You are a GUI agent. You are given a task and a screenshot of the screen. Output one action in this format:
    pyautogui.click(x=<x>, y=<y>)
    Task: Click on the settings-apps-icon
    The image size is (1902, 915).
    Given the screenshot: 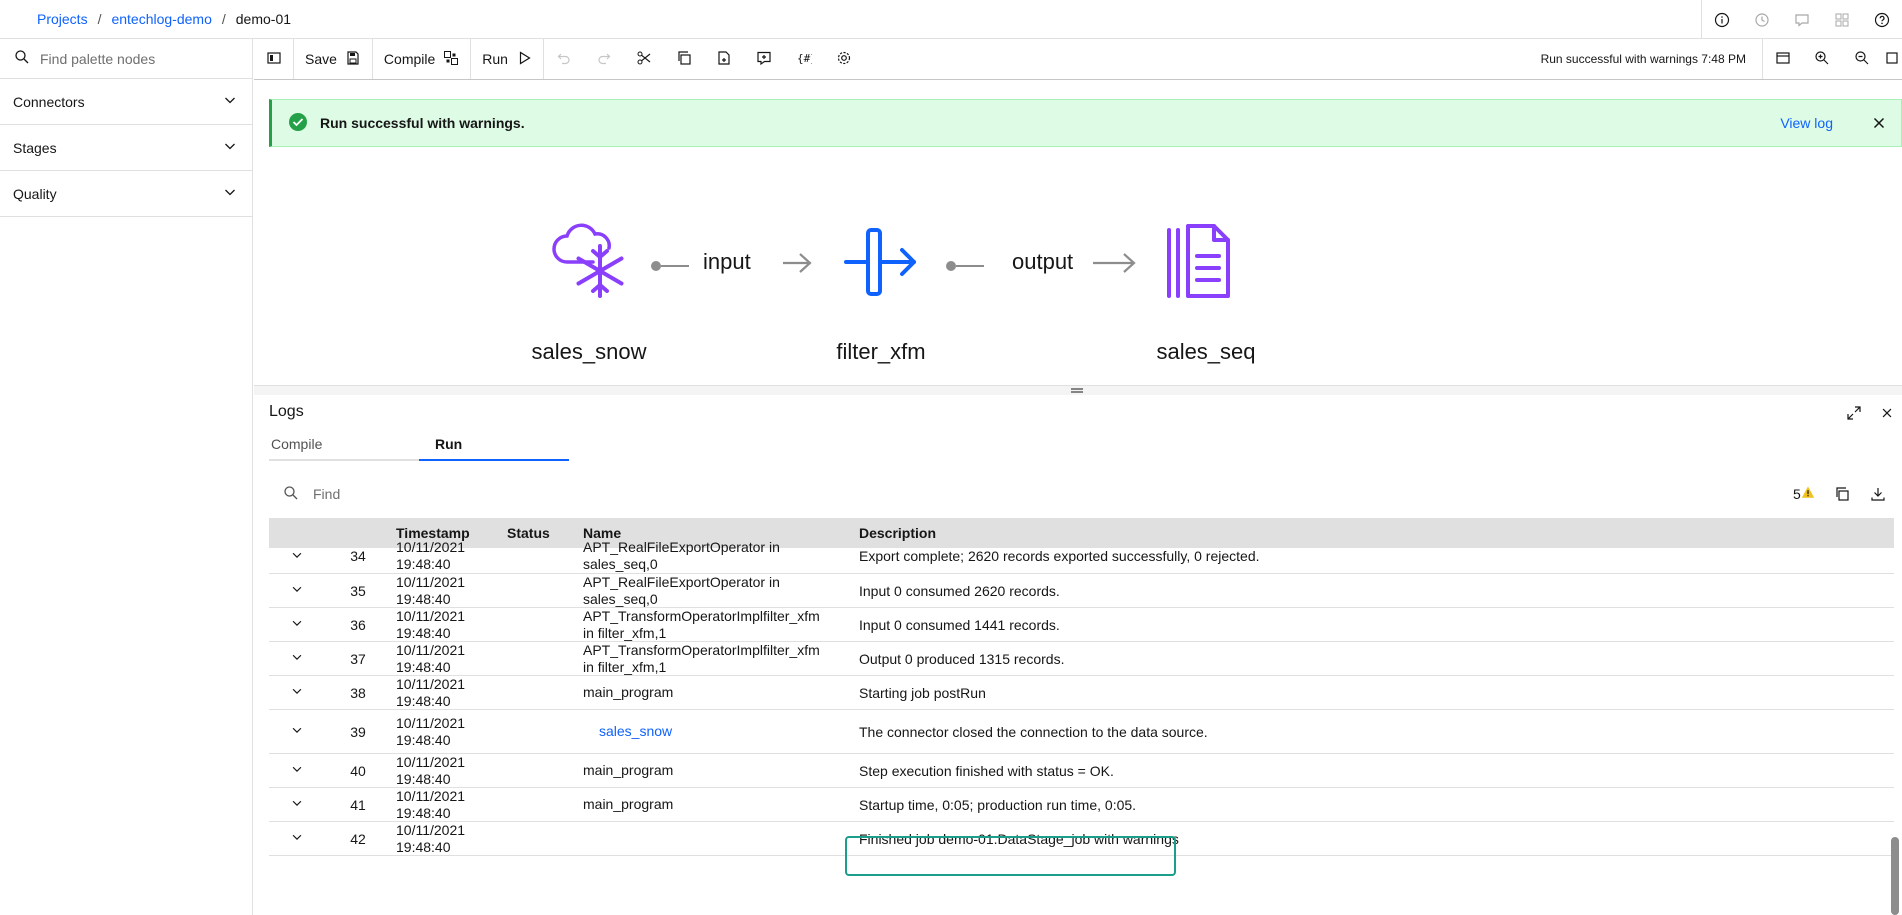 What is the action you would take?
    pyautogui.click(x=1842, y=19)
    